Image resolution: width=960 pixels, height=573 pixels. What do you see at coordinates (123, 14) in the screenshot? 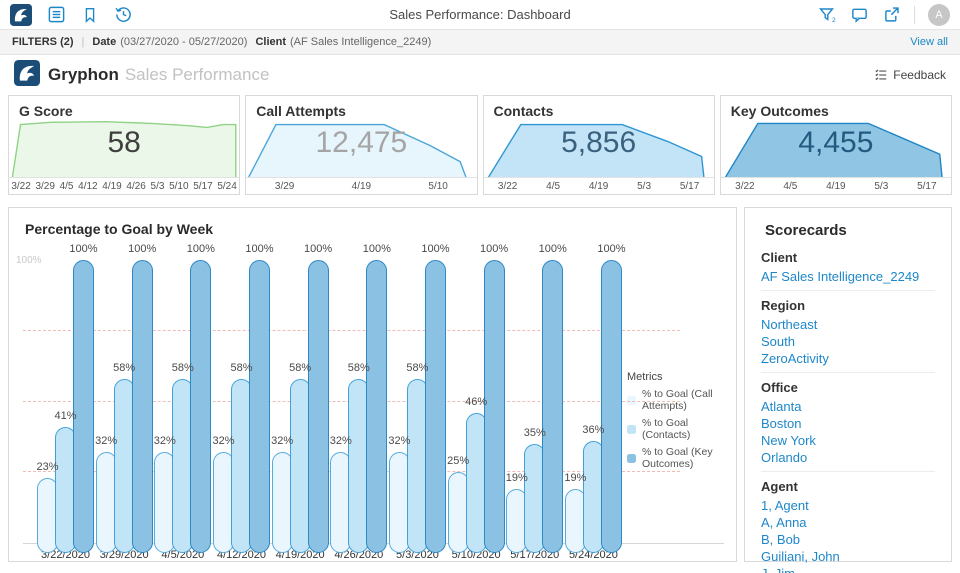
I see `history-icon` at bounding box center [123, 14].